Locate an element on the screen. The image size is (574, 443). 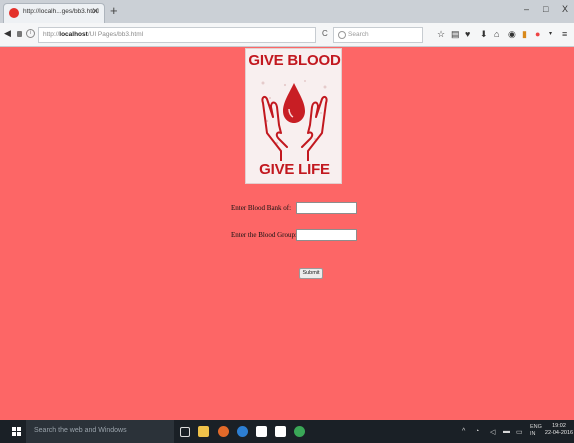
clock-time: 19:02 is located at coordinates (559, 426).